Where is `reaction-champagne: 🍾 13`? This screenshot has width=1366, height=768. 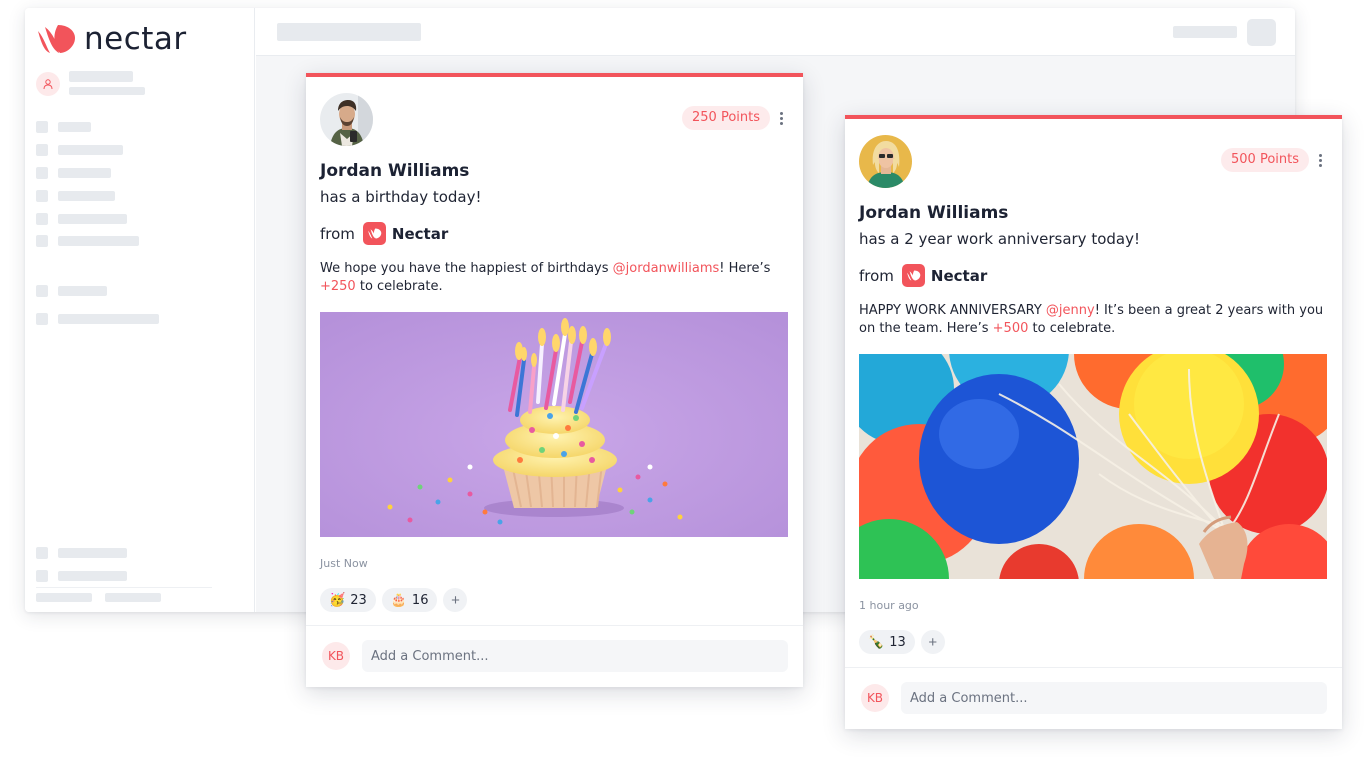 reaction-champagne: 🍾 13 is located at coordinates (887, 642).